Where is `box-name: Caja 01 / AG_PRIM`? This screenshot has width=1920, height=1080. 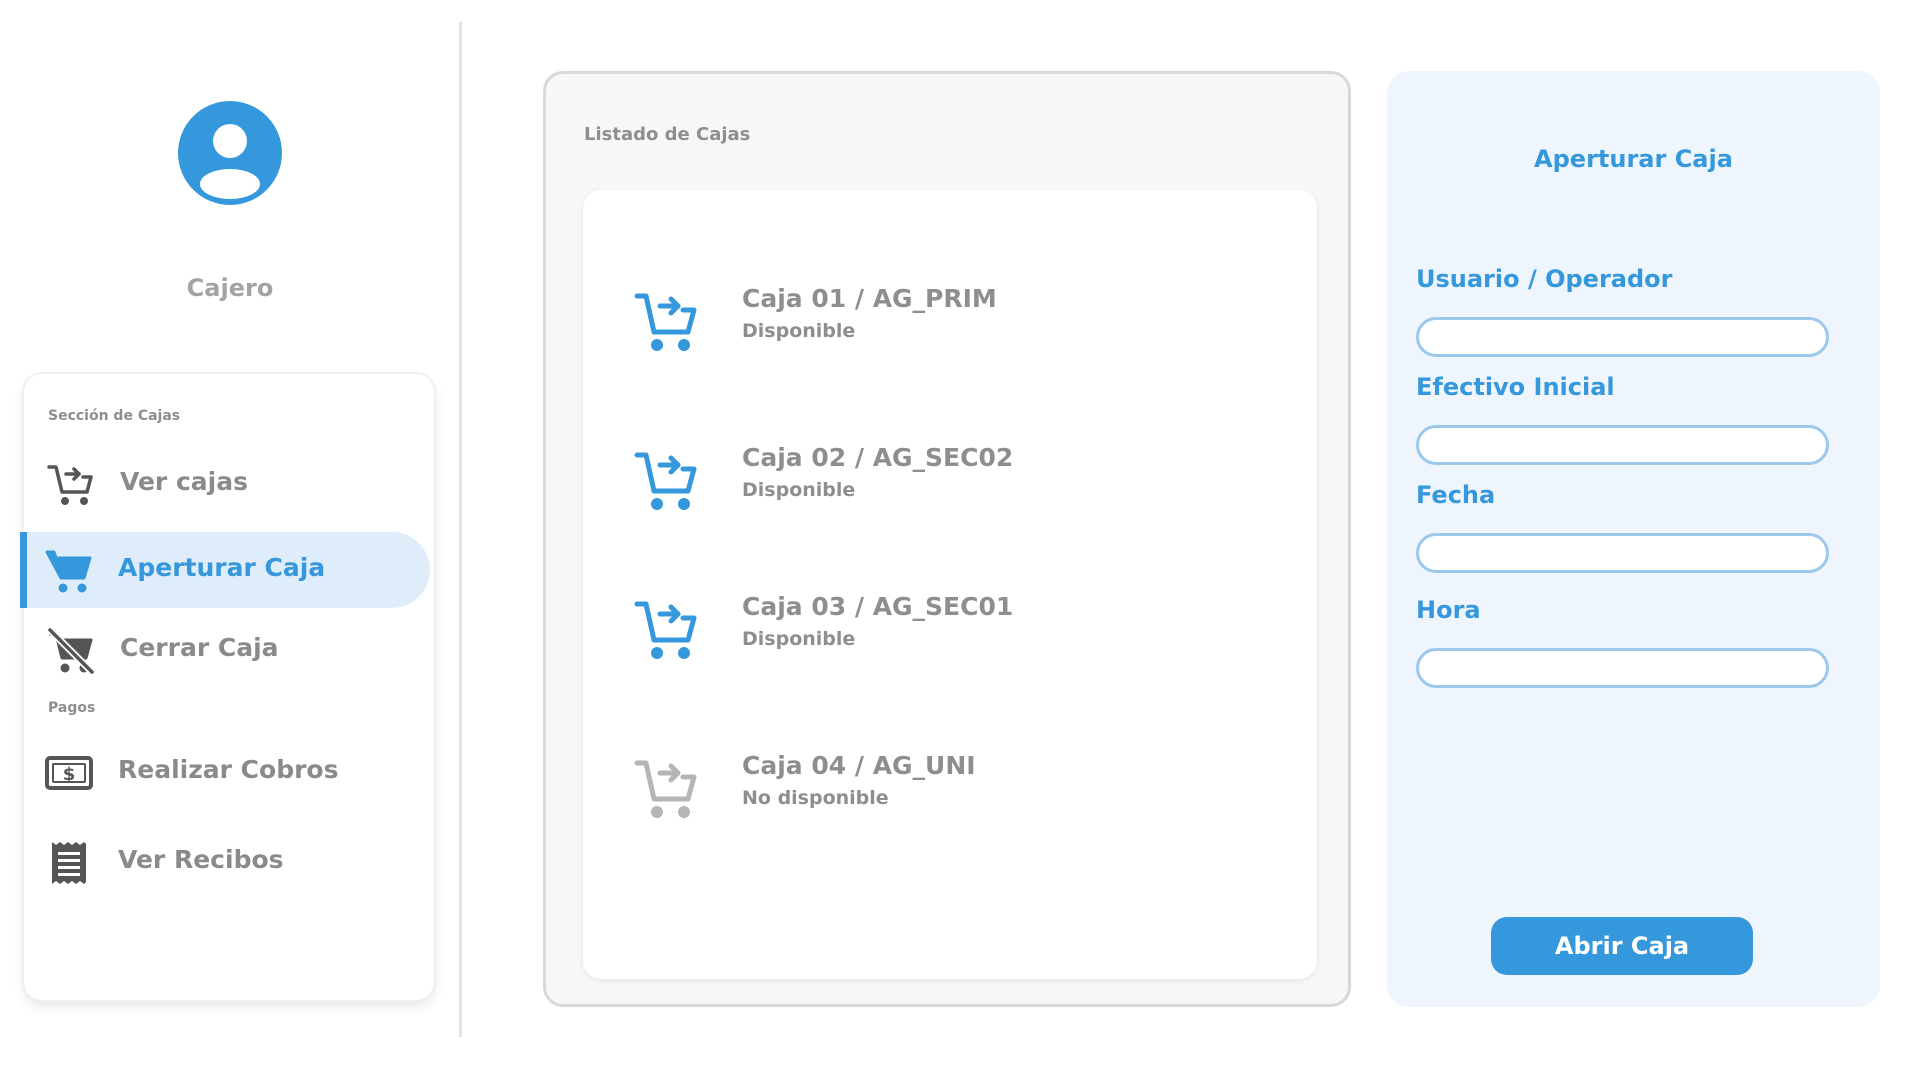 box-name: Caja 01 / AG_PRIM is located at coordinates (869, 298).